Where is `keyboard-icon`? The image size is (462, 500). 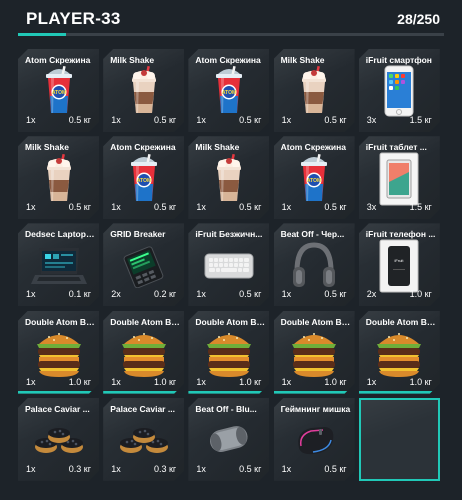
keyboard-icon is located at coordinates (229, 266).